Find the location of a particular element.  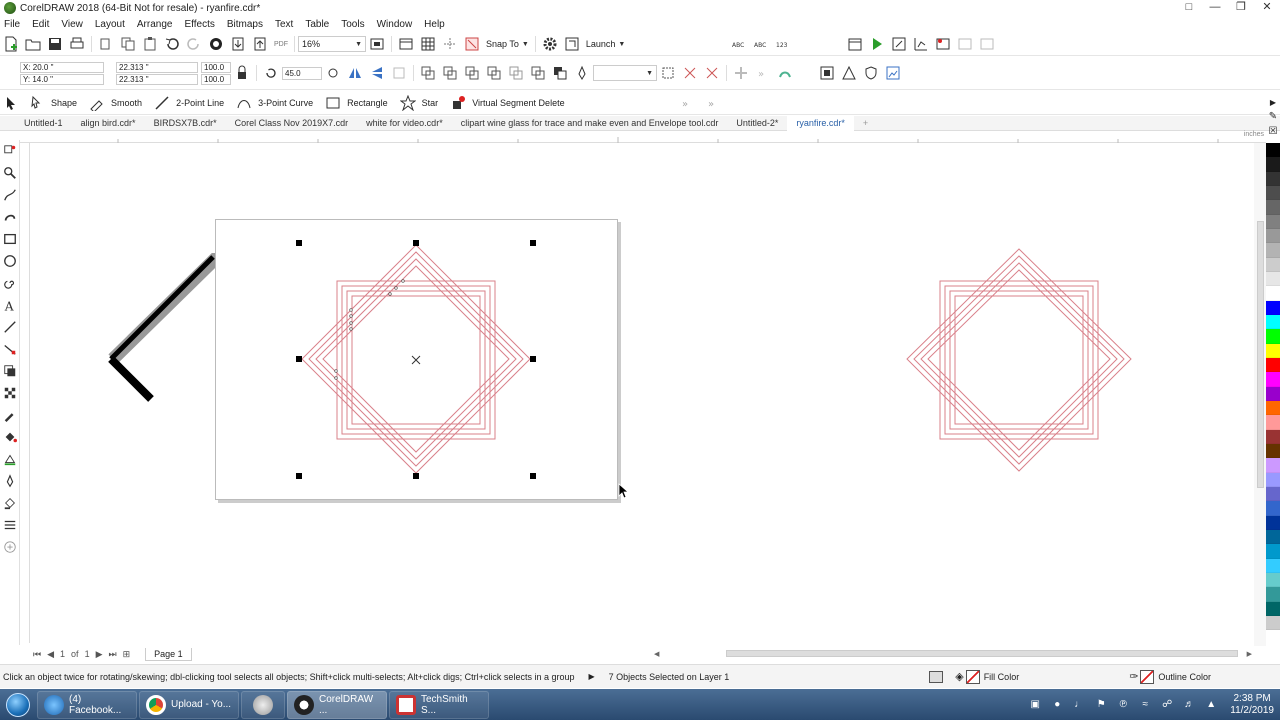

close-button: ✕ is located at coordinates (1267, 8).